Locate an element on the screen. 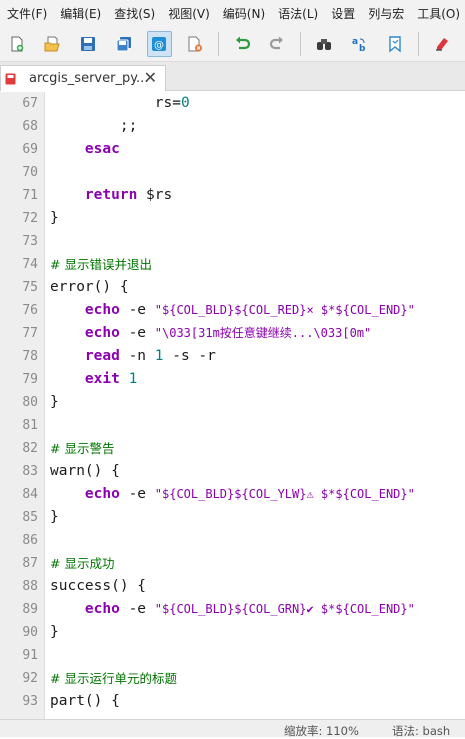  code-line: 69 esac is located at coordinates (232, 149).